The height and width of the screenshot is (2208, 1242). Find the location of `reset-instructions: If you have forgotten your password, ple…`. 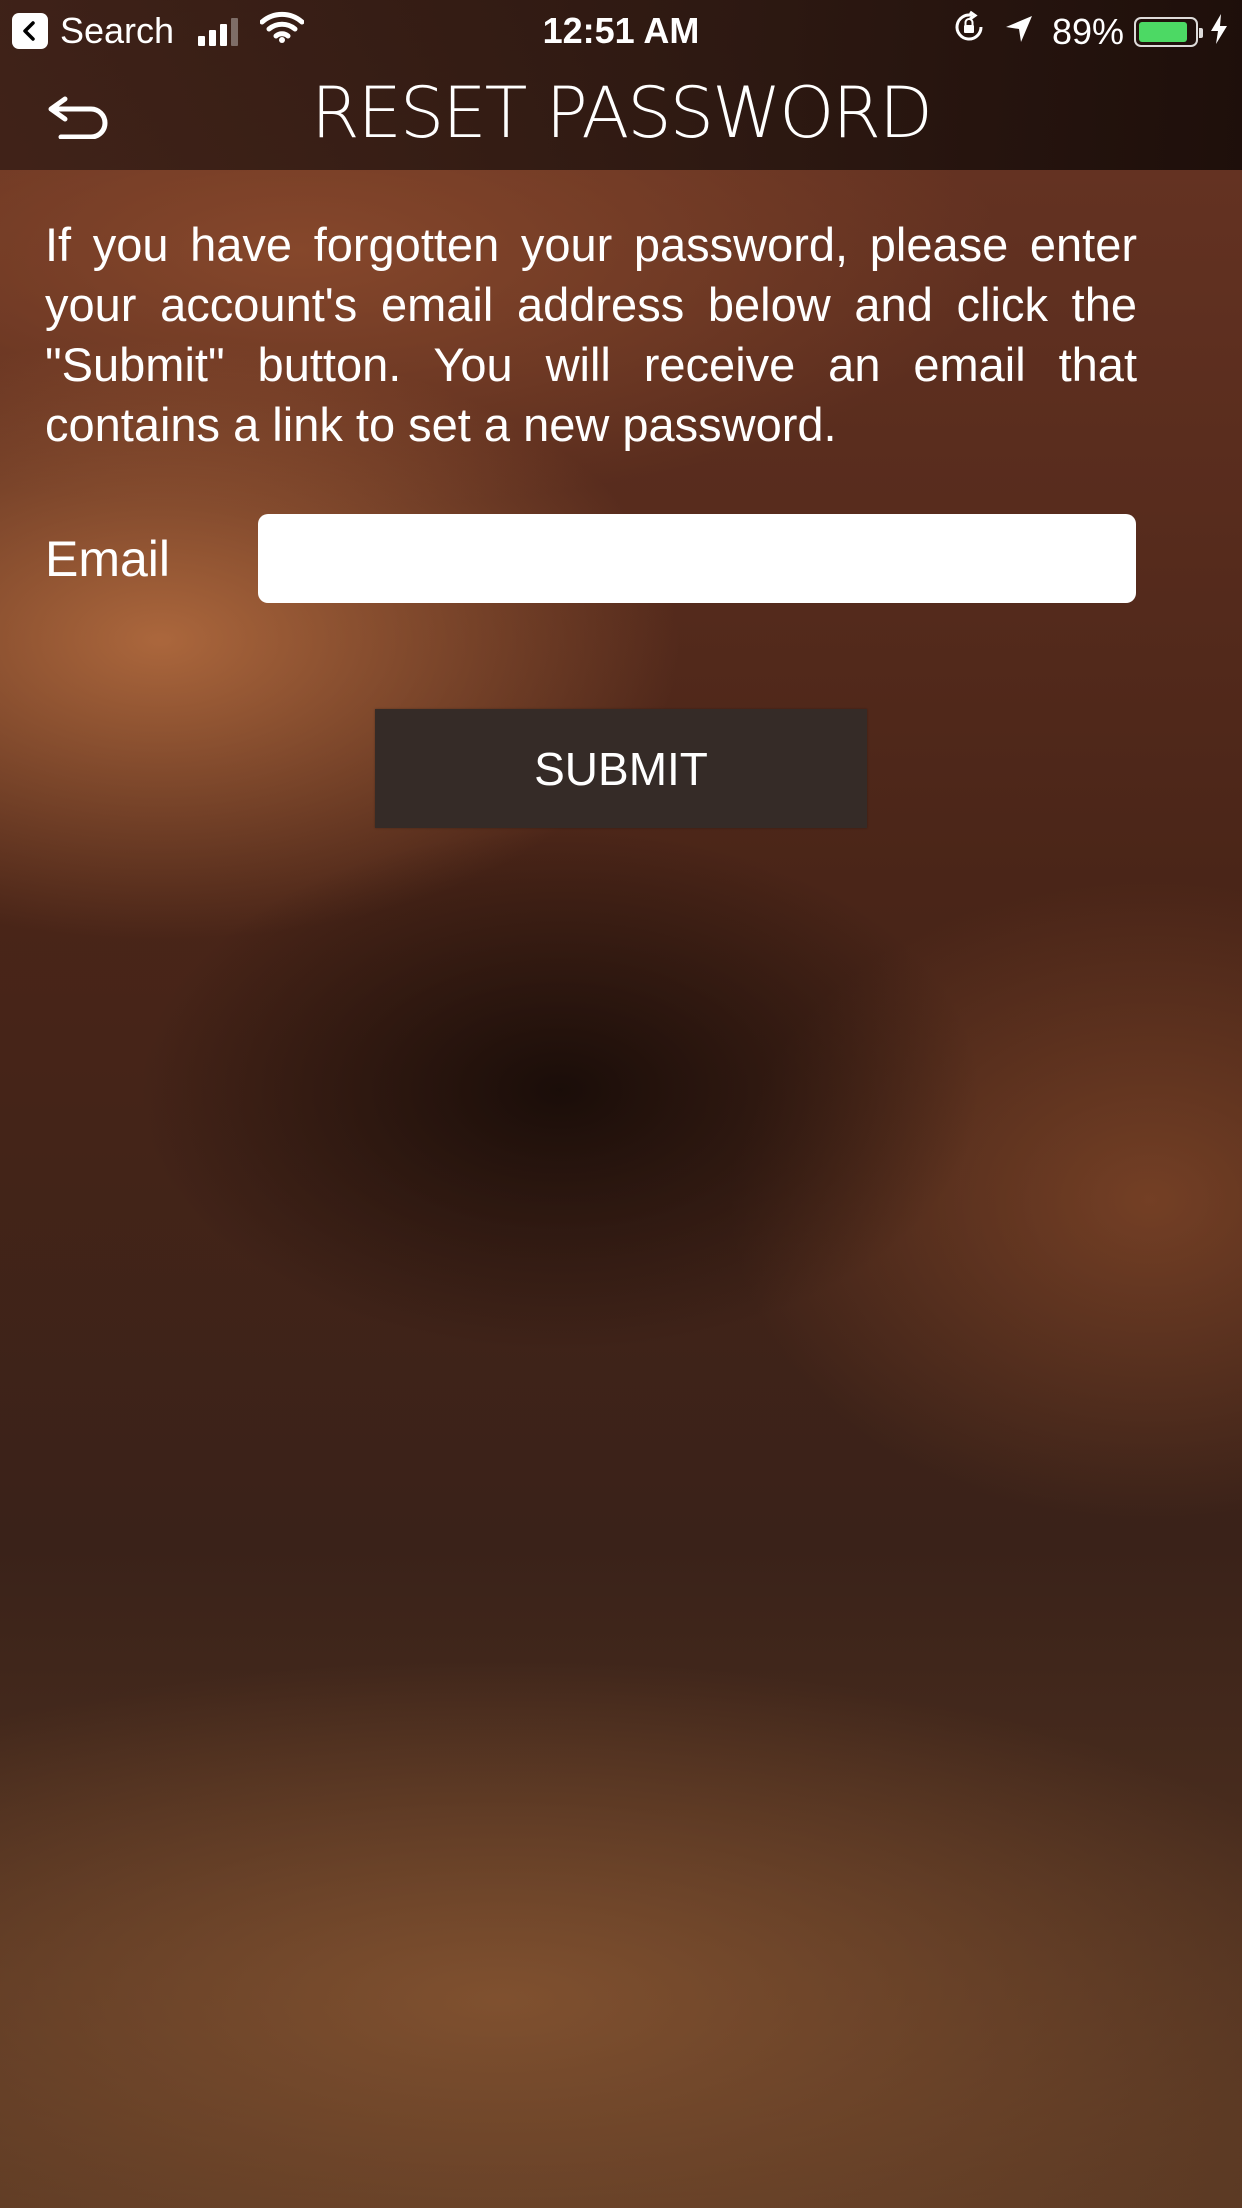

reset-instructions: If you have forgotten your password, ple… is located at coordinates (591, 334).